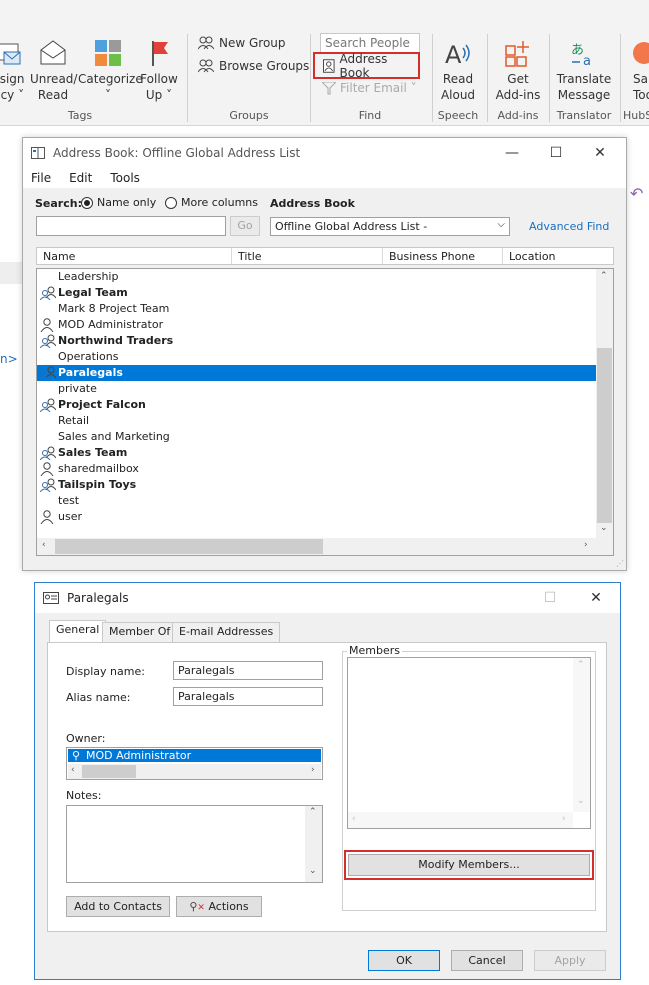 Image resolution: width=649 pixels, height=985 pixels. Describe the element at coordinates (581, 735) in the screenshot. I see `members-vscrollbar: ⌃ ⌄` at that location.